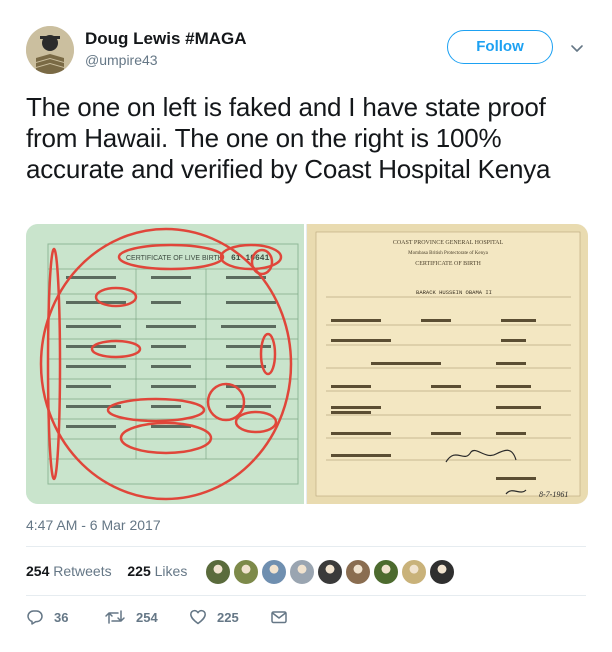  I want to click on likes-stat: 225 Likes, so click(157, 571).